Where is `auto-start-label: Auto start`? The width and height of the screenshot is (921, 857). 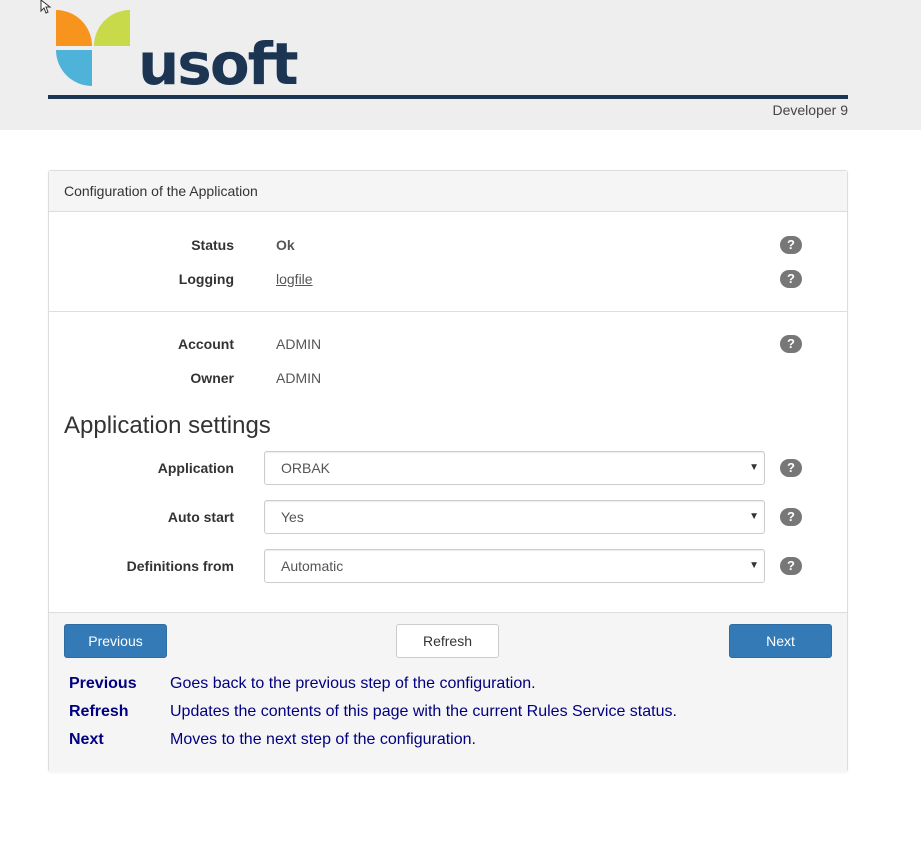 auto-start-label: Auto start is located at coordinates (200, 517).